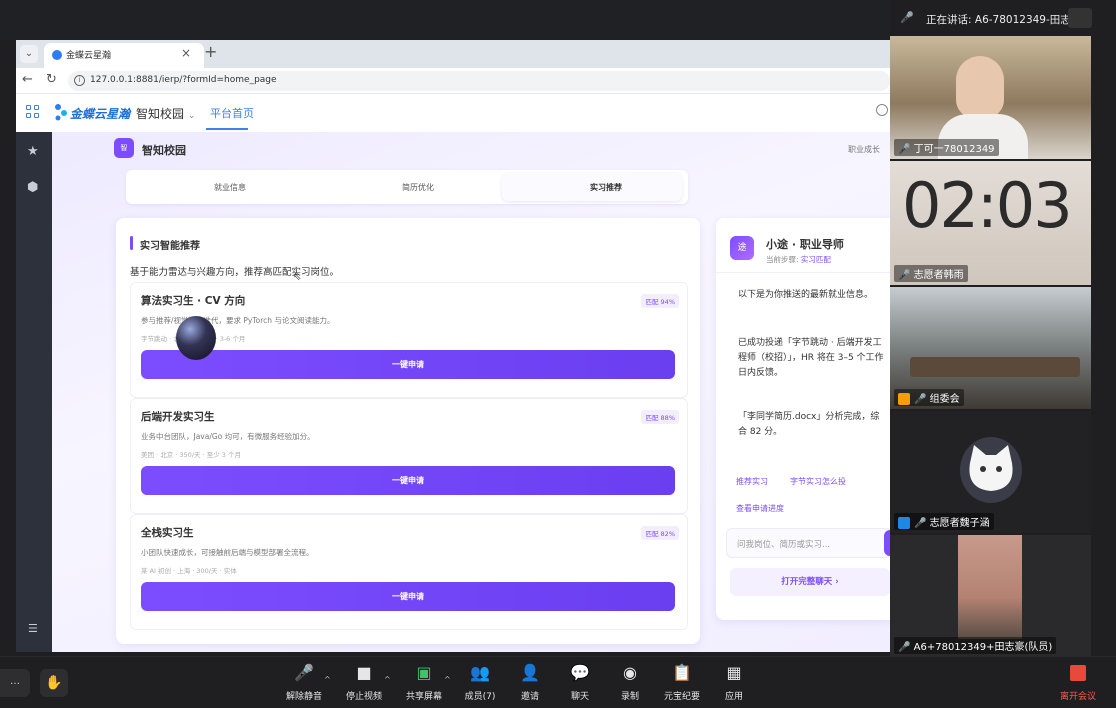  What do you see at coordinates (124, 148) in the screenshot?
I see `campus-badge: 智` at bounding box center [124, 148].